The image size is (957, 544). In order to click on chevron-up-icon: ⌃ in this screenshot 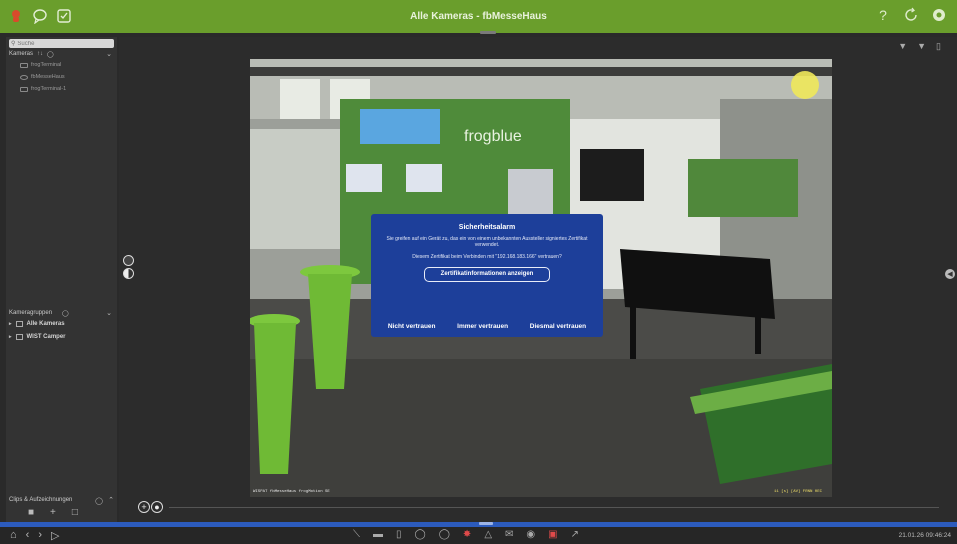, I will do `click(111, 500)`.